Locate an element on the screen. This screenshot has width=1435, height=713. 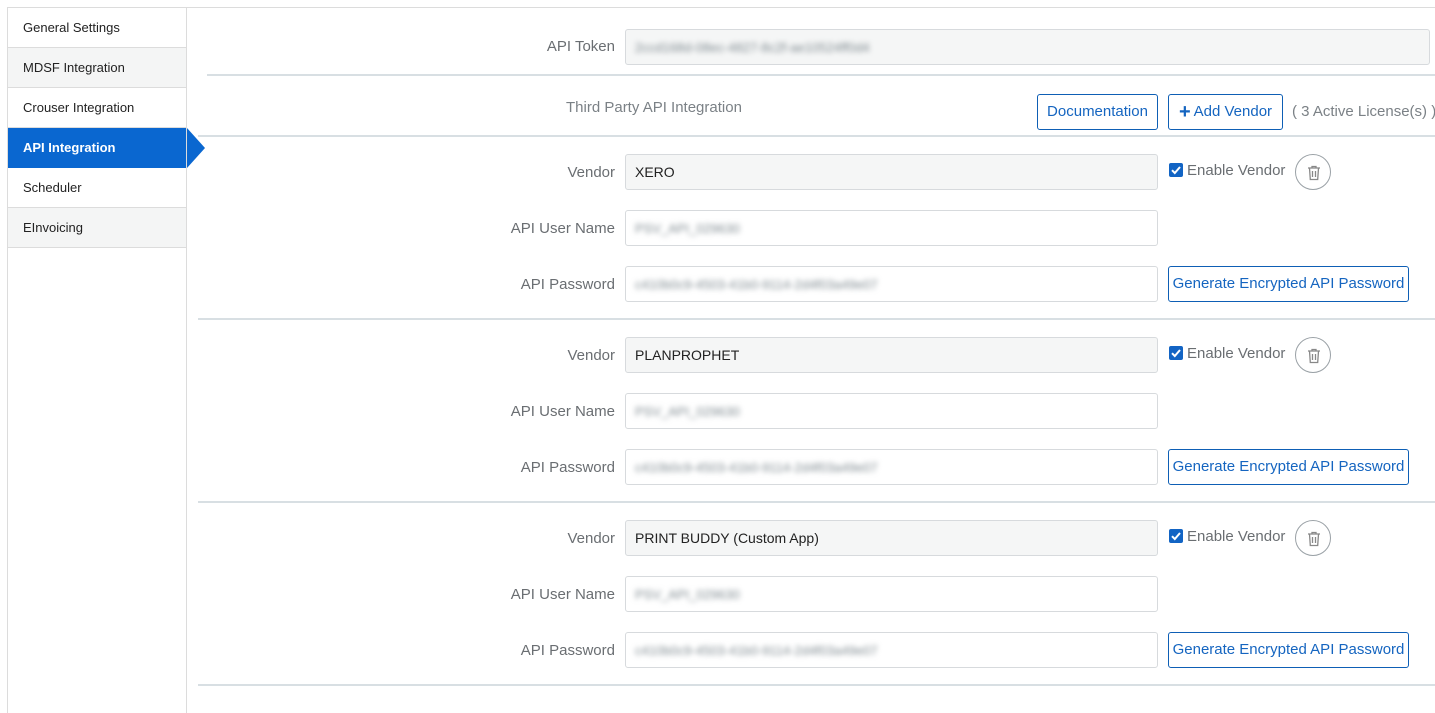
vendor-field: XERO is located at coordinates (891, 172).